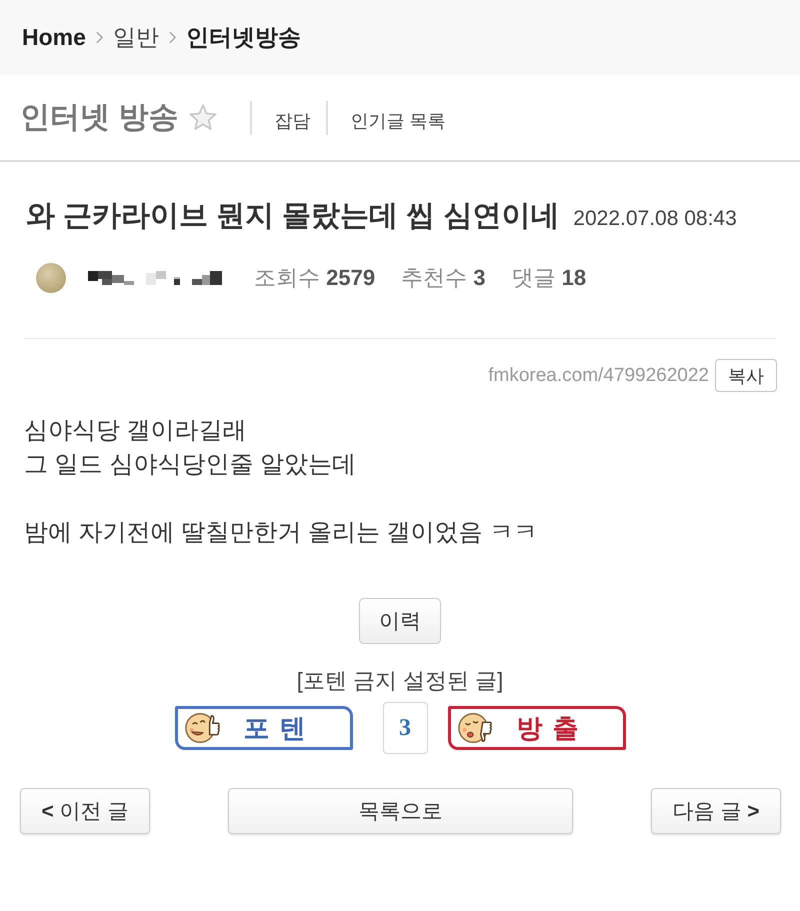 The image size is (800, 911). I want to click on post-stat: 조회수 2579, so click(315, 278).